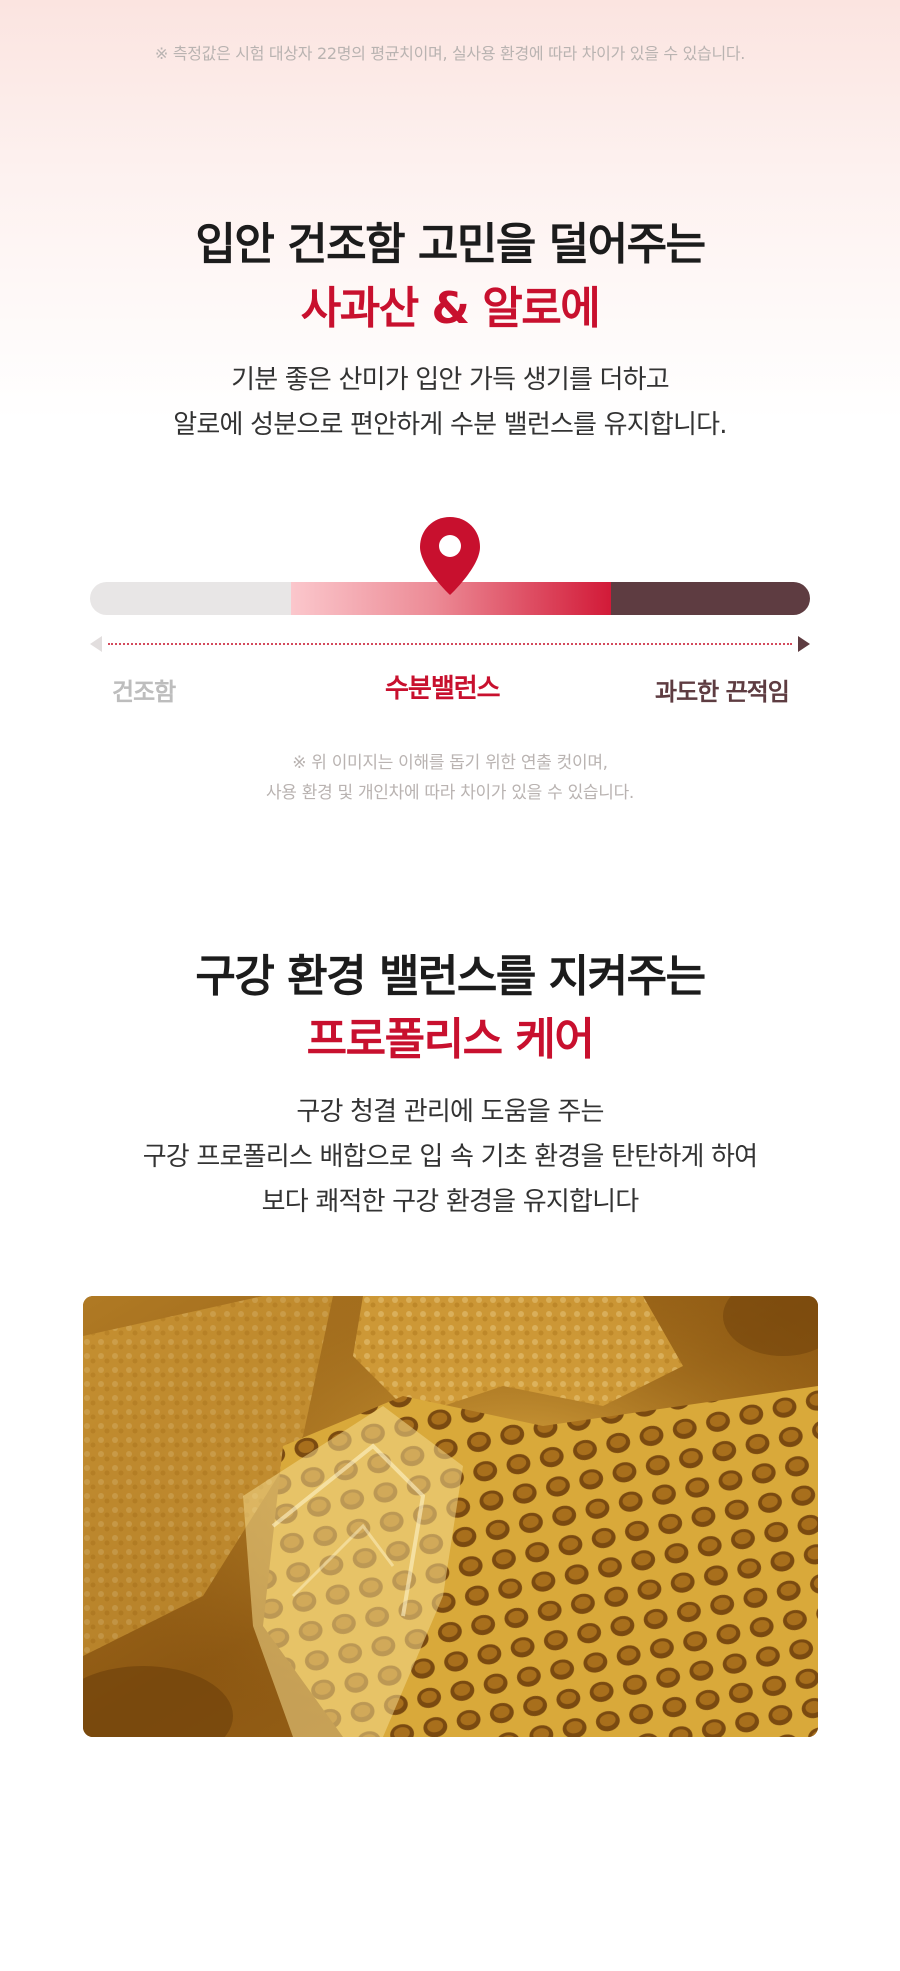 The image size is (900, 1971). What do you see at coordinates (450, 244) in the screenshot?
I see `section1-headline: 입안 건조함 고민을 덜어주는` at bounding box center [450, 244].